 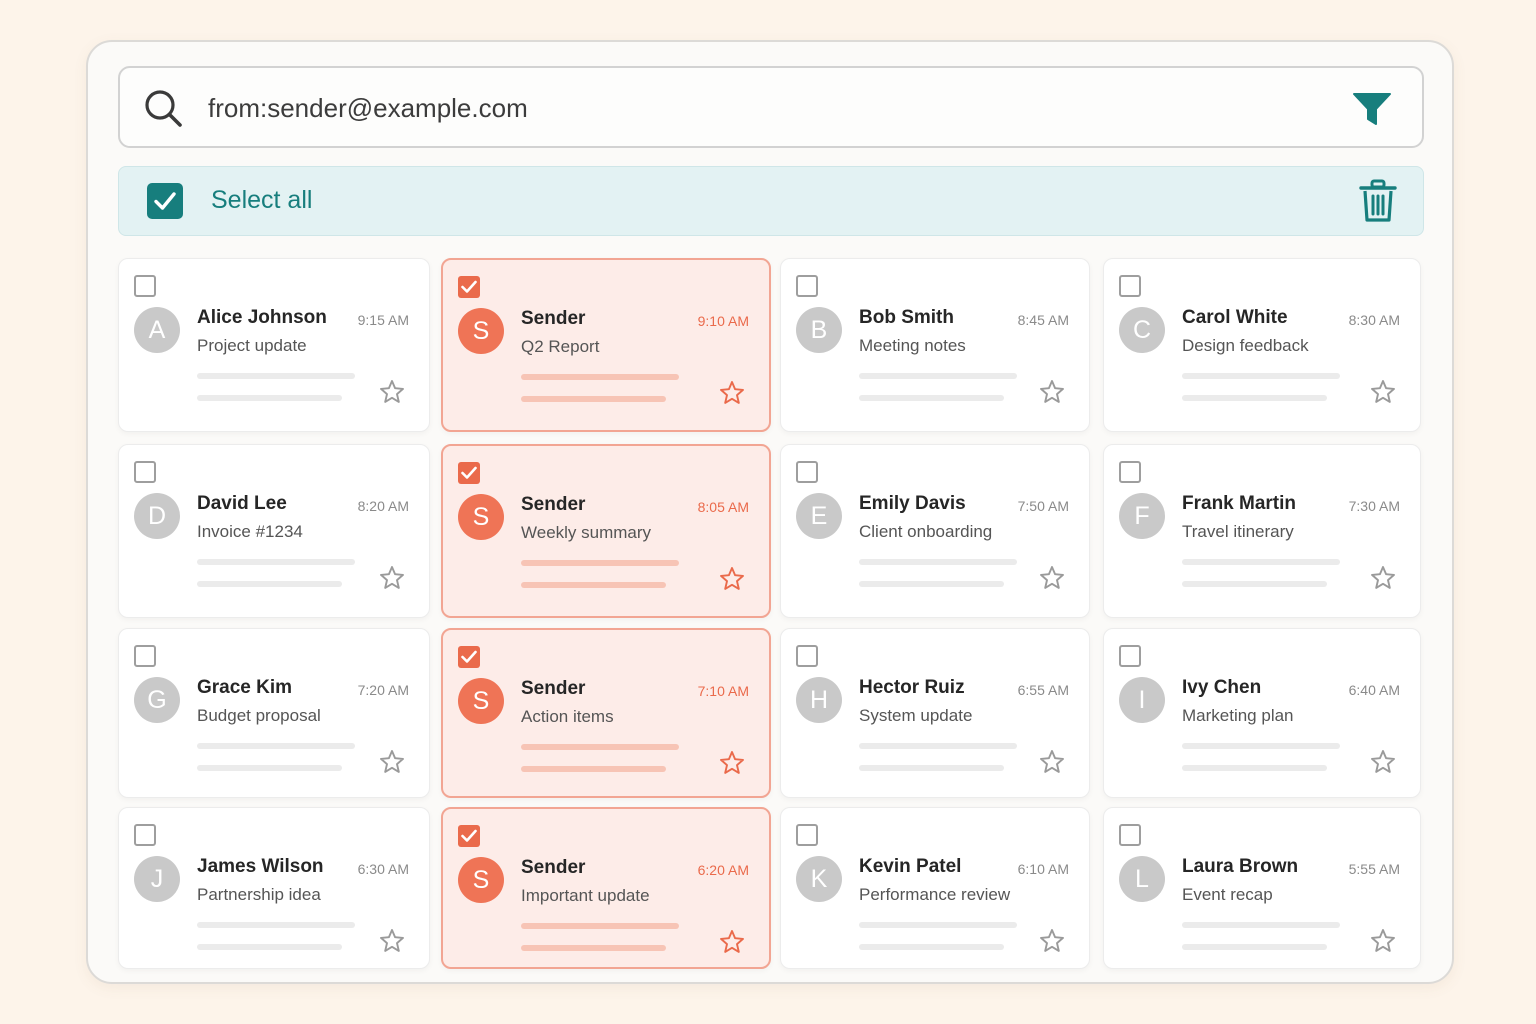 I want to click on message-card: L Laura Brown Event recap 5:55 AM, so click(x=1262, y=888).